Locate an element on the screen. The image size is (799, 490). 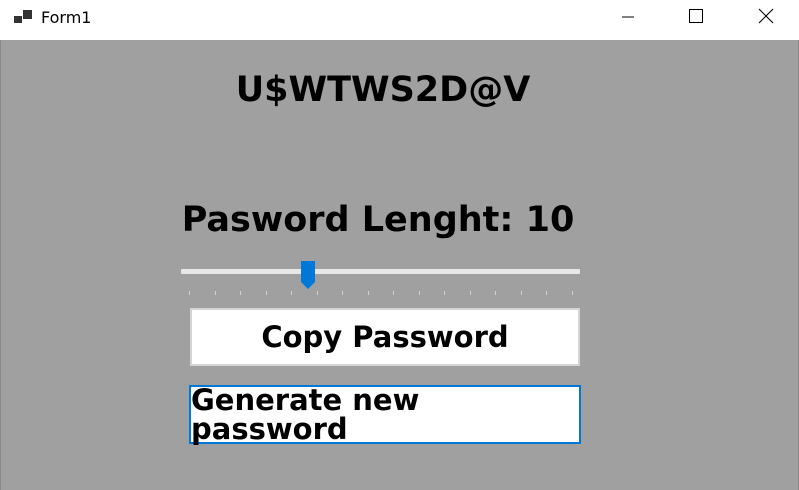
minimize-button is located at coordinates (628, 18).